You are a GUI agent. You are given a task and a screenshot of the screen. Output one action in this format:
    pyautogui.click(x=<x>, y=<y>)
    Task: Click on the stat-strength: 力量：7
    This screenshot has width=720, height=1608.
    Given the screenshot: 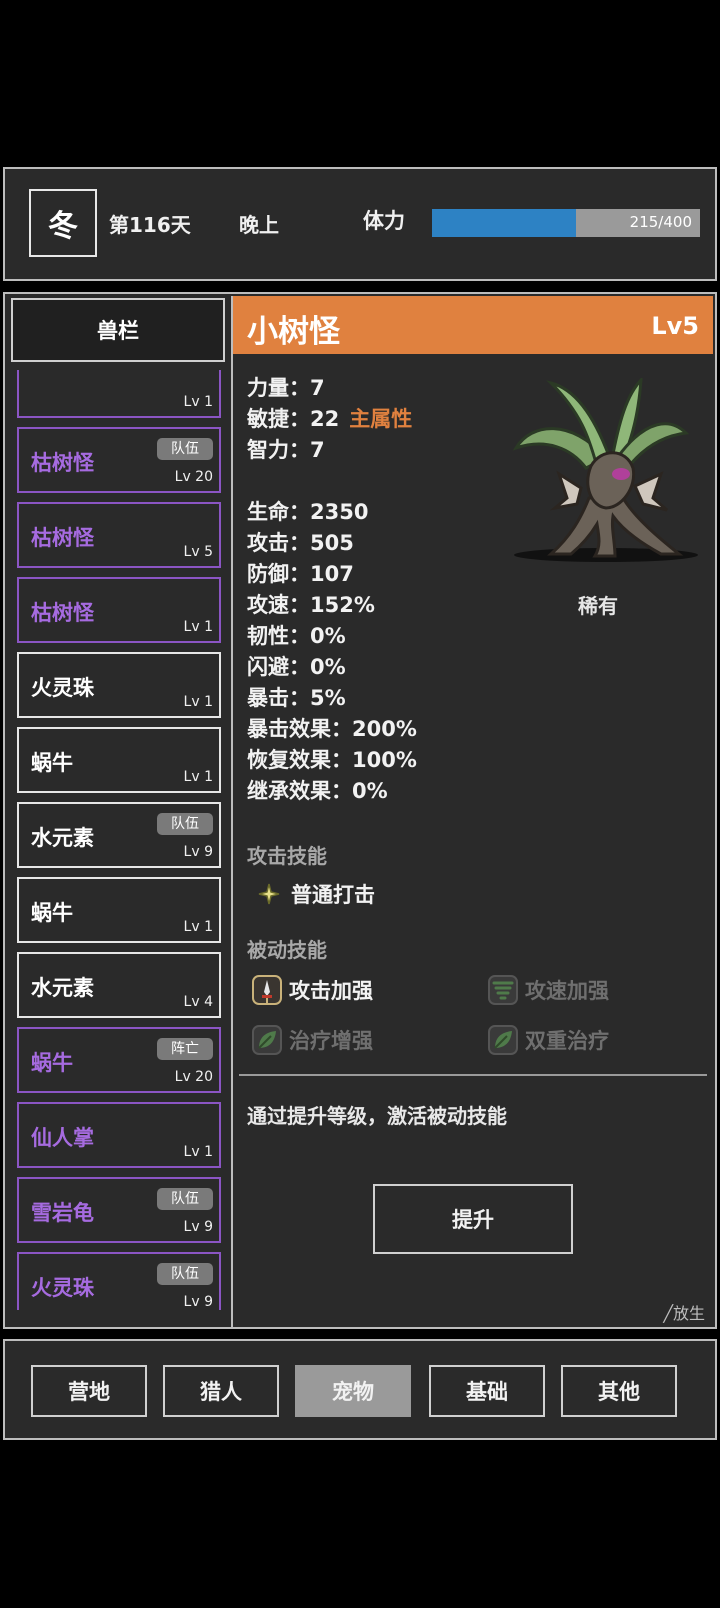 What is the action you would take?
    pyautogui.click(x=286, y=388)
    